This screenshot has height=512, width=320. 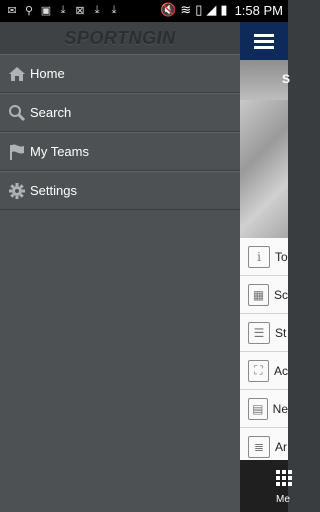 What do you see at coordinates (186, 9) in the screenshot?
I see `wifi-icon: ≋` at bounding box center [186, 9].